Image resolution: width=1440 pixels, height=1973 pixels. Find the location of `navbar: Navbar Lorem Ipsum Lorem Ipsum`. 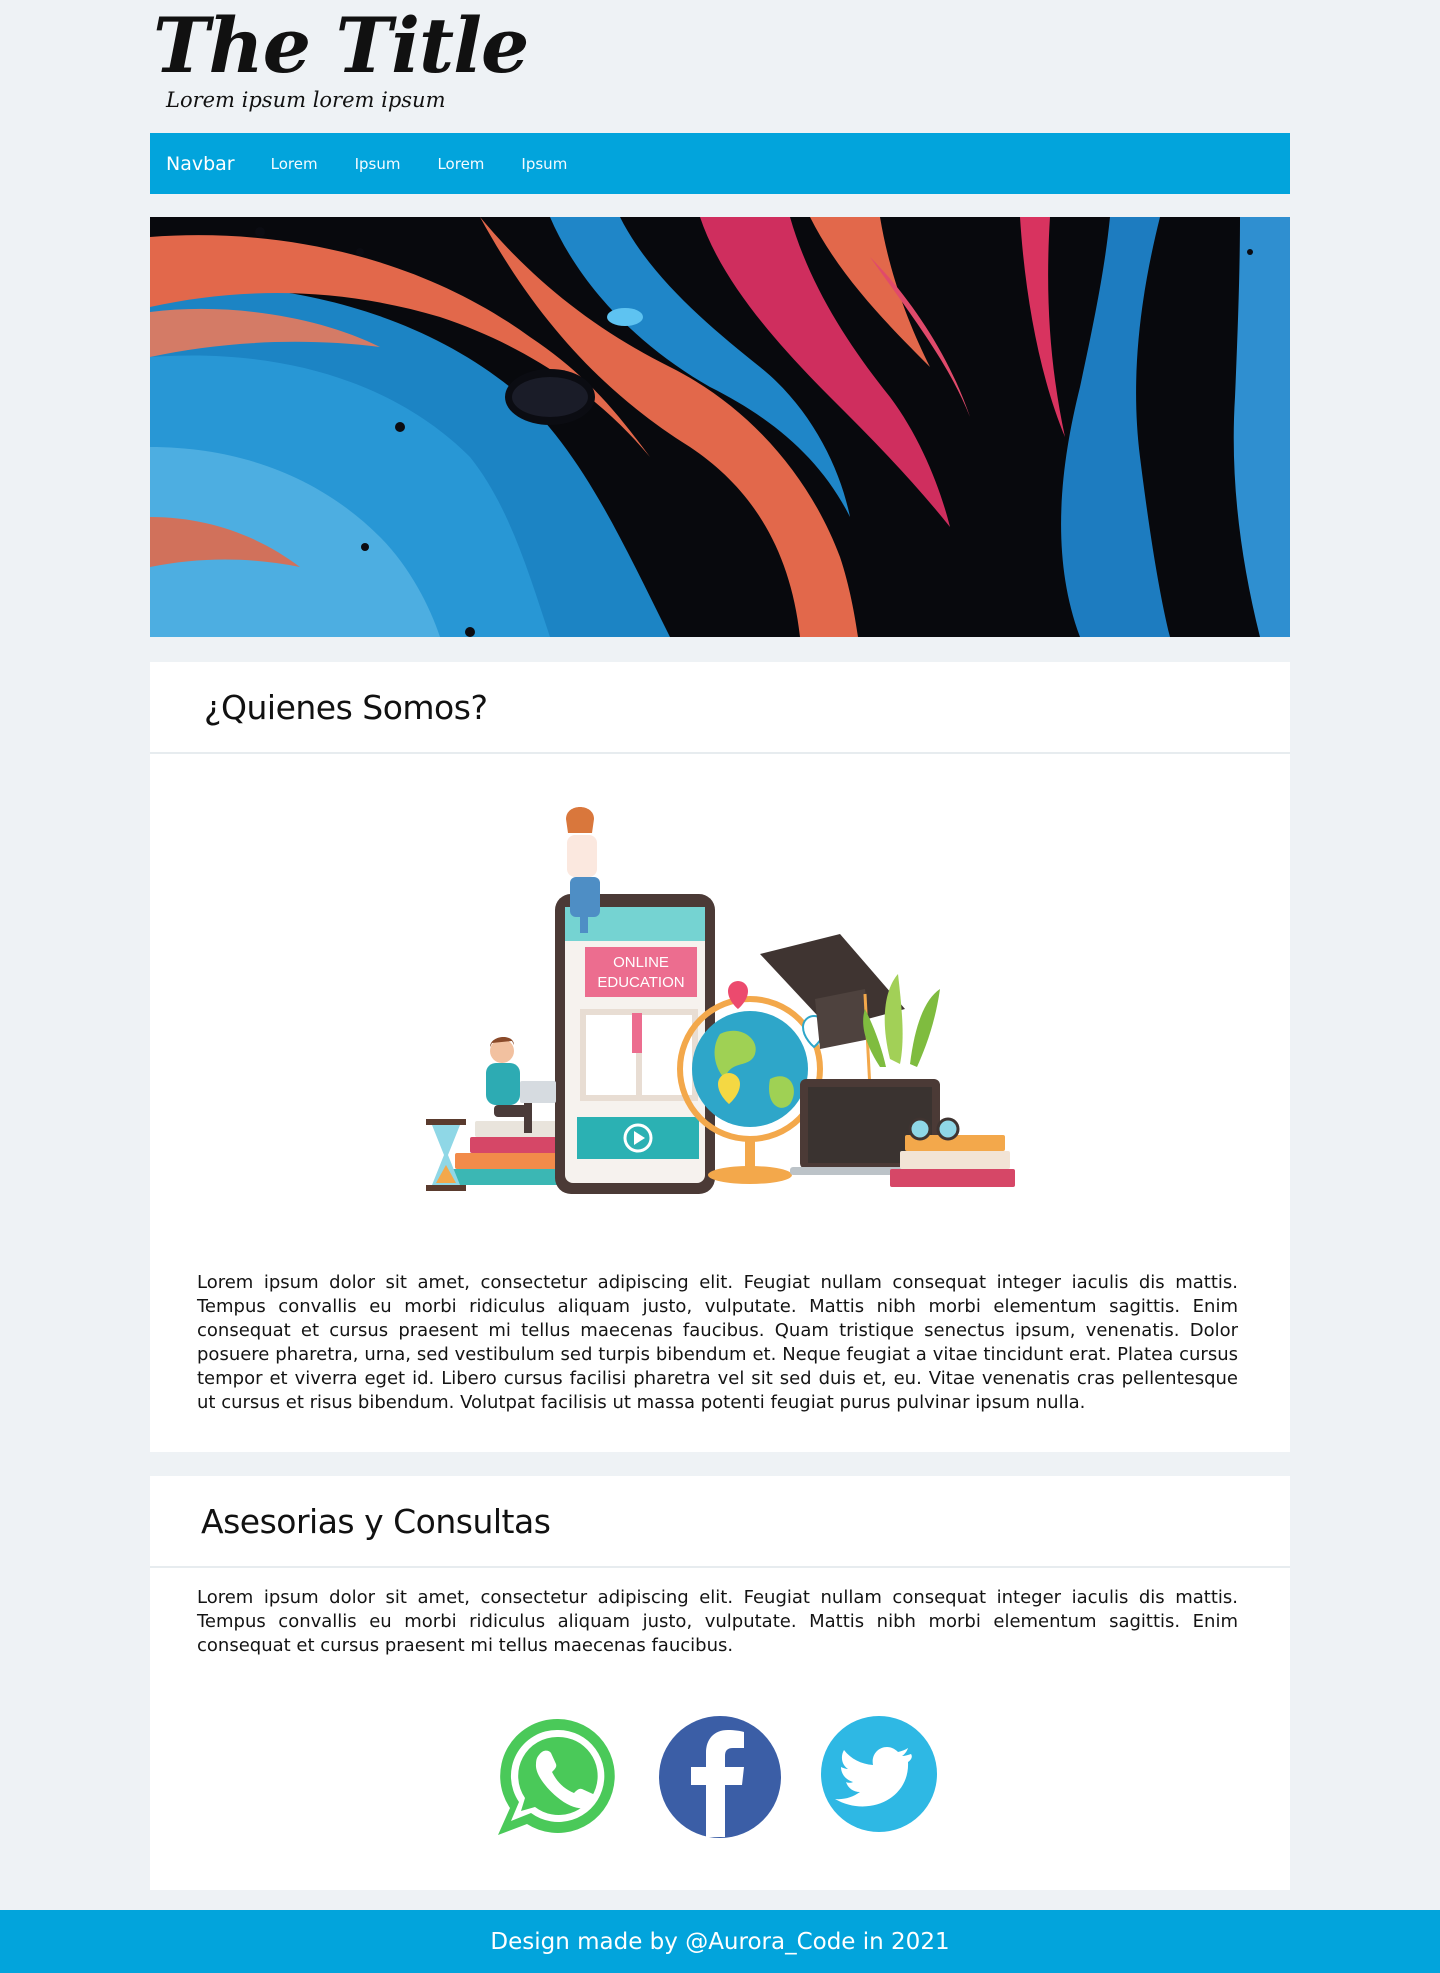

navbar: Navbar Lorem Ipsum Lorem Ipsum is located at coordinates (720, 163).